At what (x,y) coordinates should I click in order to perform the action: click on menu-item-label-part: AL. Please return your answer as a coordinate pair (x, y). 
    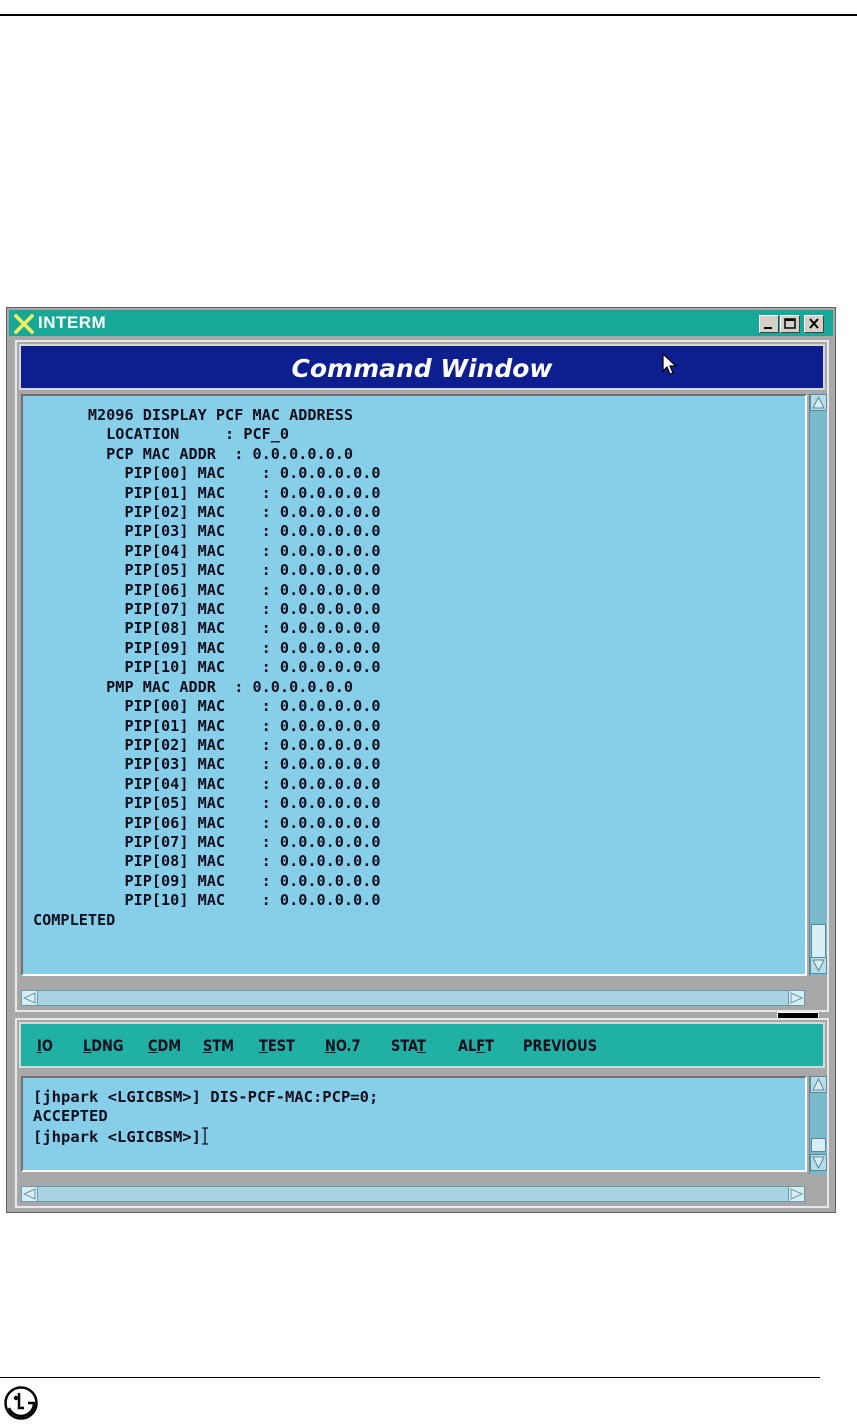
    Looking at the image, I should click on (467, 1045).